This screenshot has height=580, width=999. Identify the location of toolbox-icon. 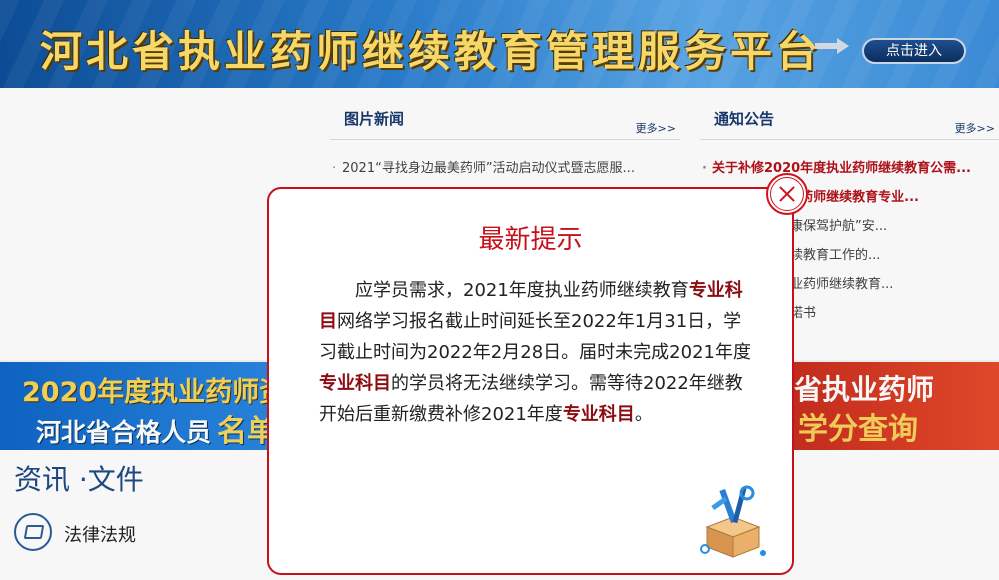
(733, 521).